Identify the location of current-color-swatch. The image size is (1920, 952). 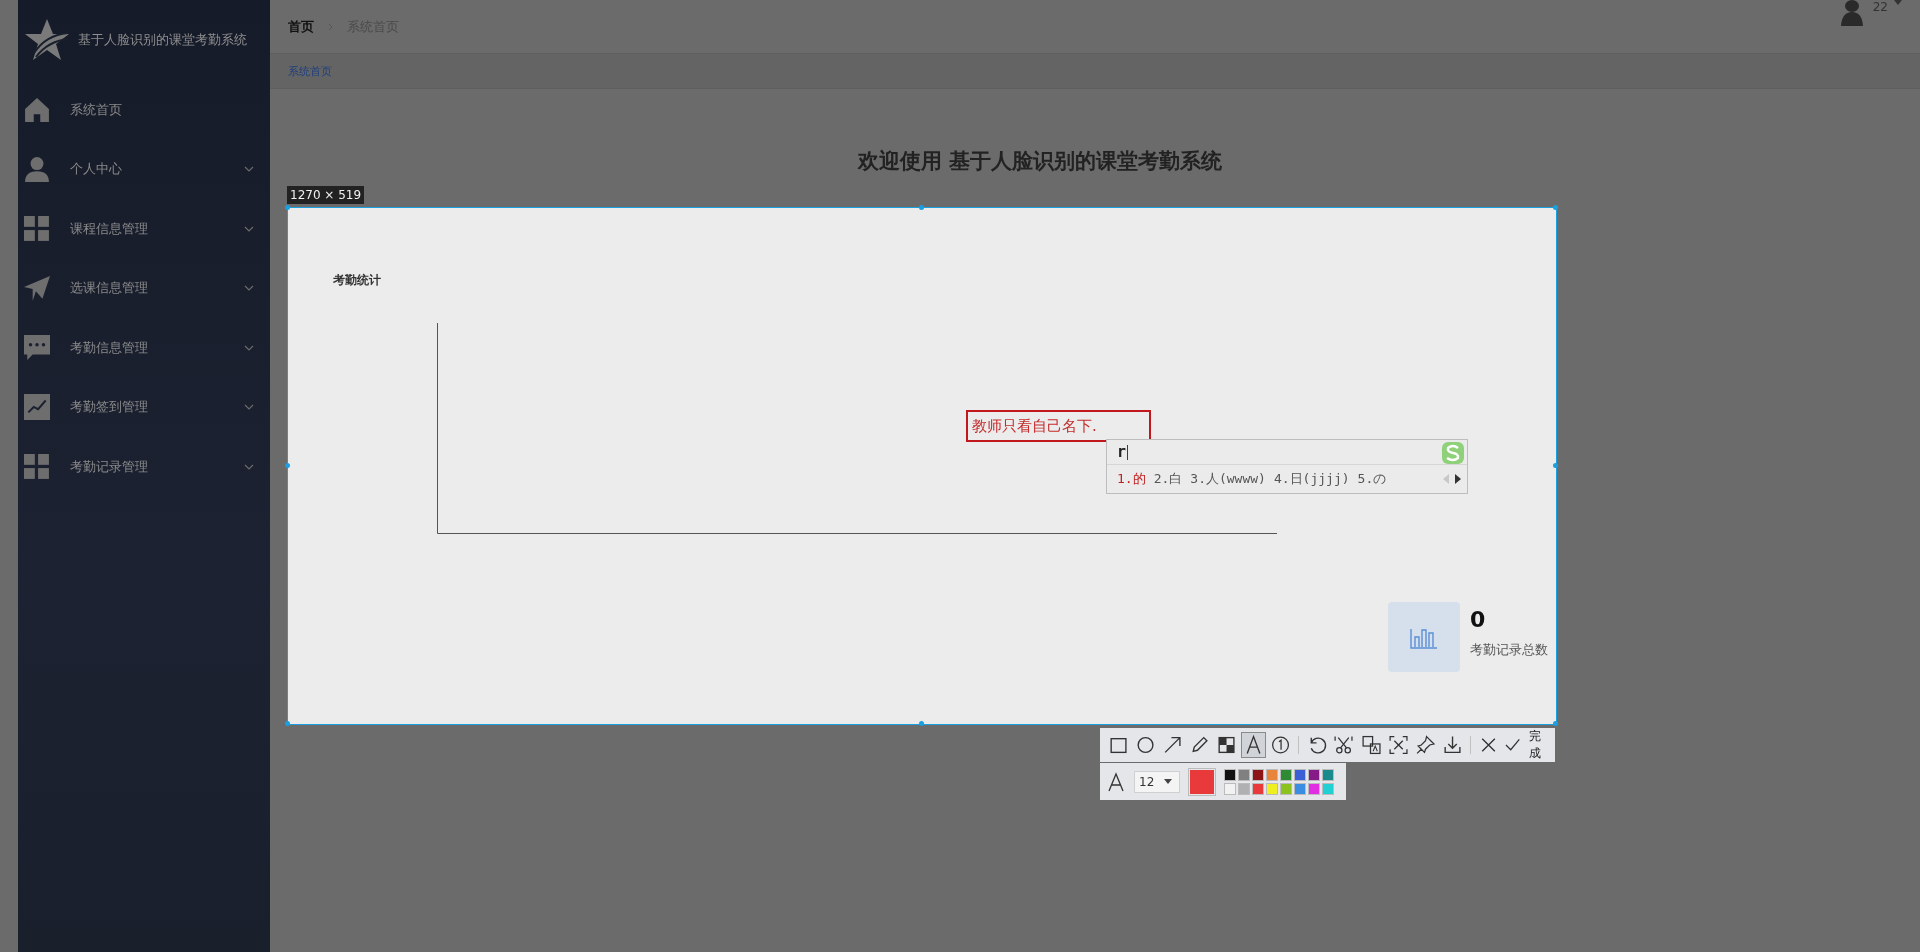
(1202, 781).